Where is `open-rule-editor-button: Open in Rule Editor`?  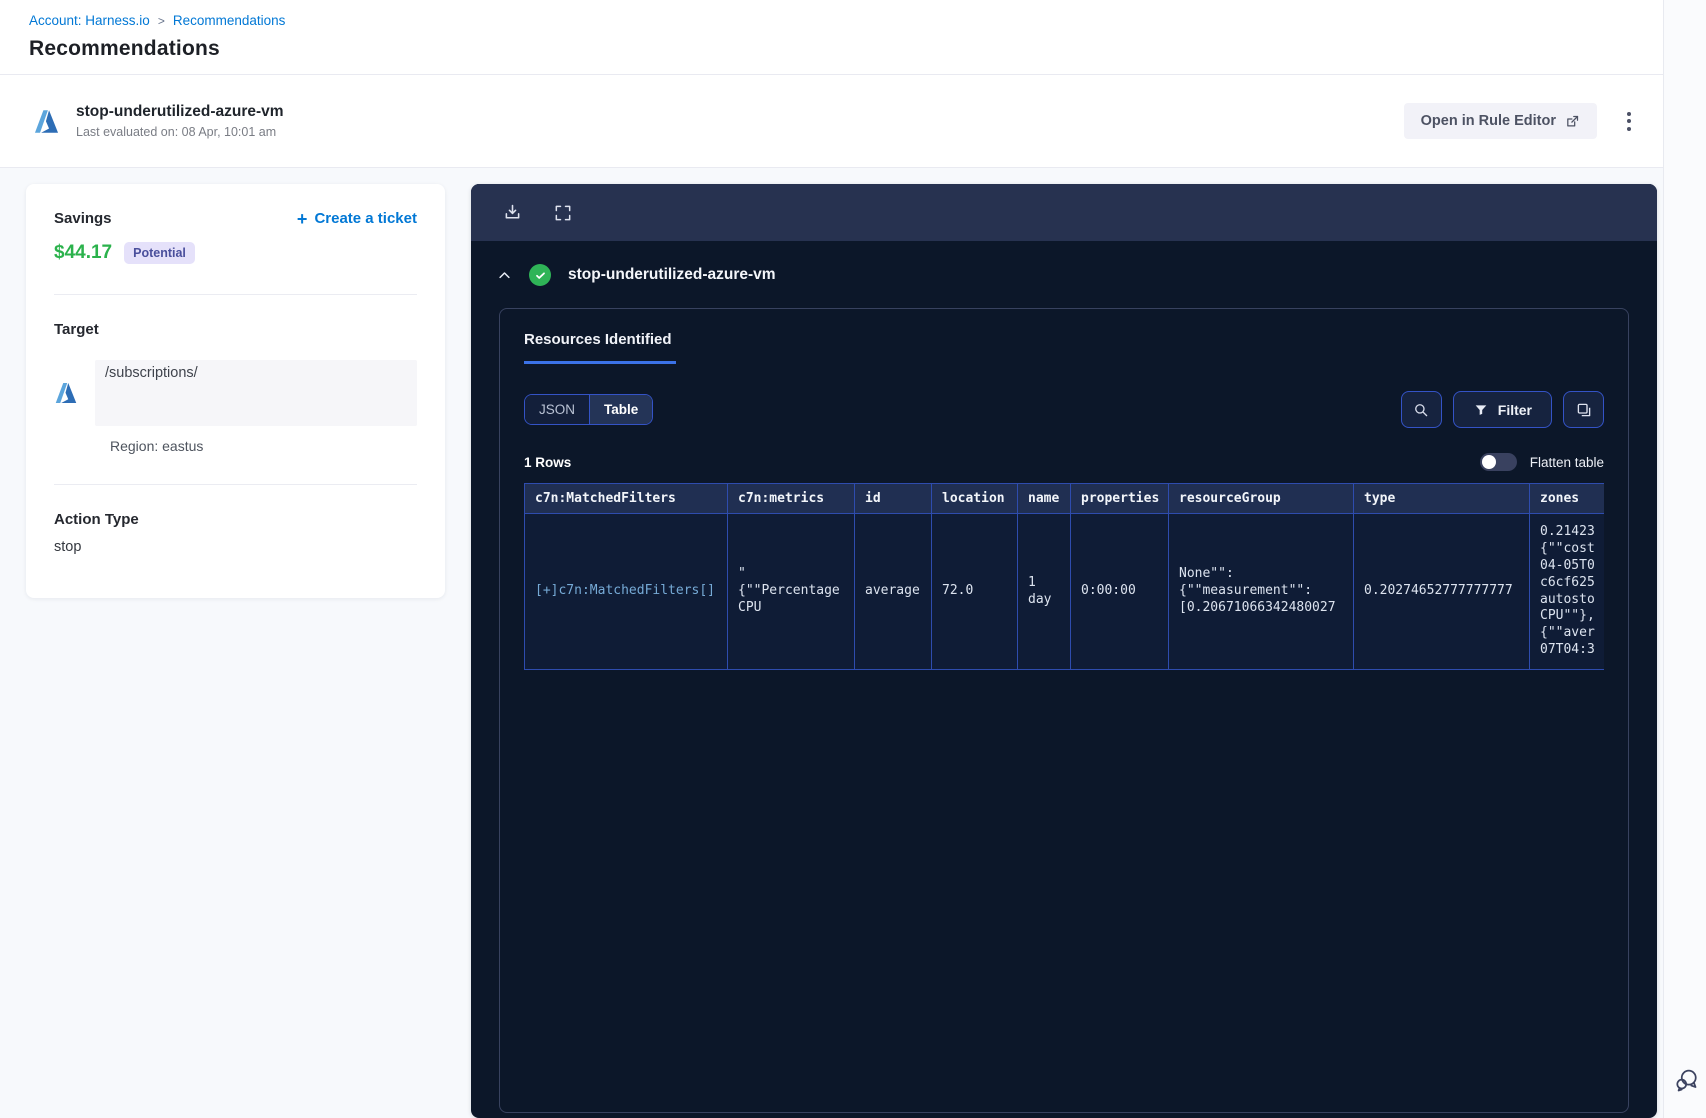
open-rule-editor-button: Open in Rule Editor is located at coordinates (1500, 121).